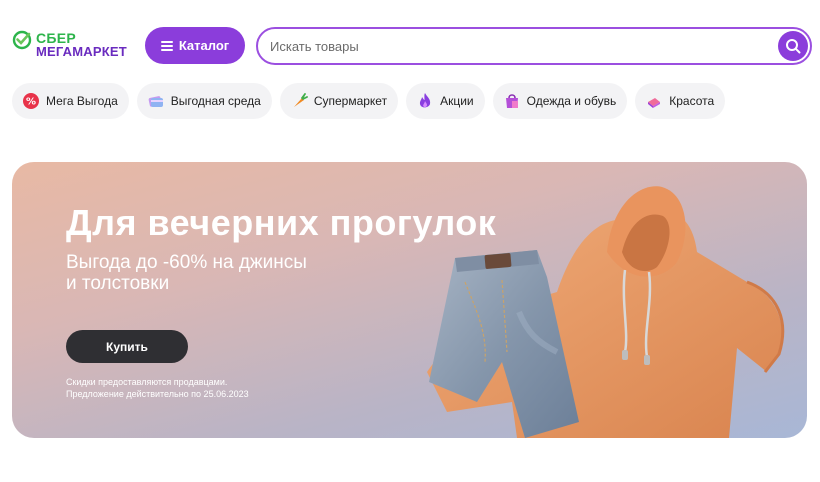 The width and height of the screenshot is (820, 482). Describe the element at coordinates (81, 51) in the screenshot. I see `logo-text-bottom: МЕГАМАРКЕТ` at that location.